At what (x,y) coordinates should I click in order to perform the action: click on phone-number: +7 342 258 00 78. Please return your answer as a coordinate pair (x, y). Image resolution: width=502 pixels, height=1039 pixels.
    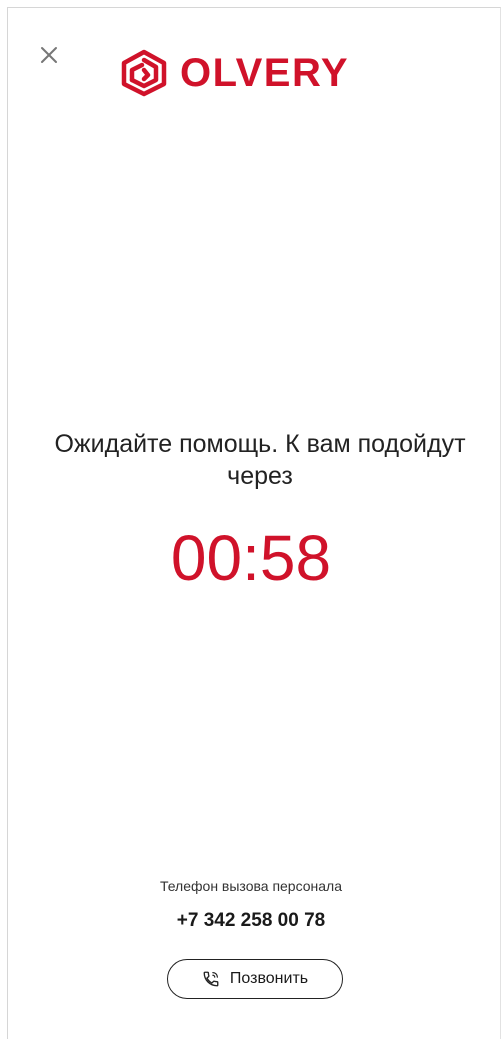
    Looking at the image, I should click on (251, 920).